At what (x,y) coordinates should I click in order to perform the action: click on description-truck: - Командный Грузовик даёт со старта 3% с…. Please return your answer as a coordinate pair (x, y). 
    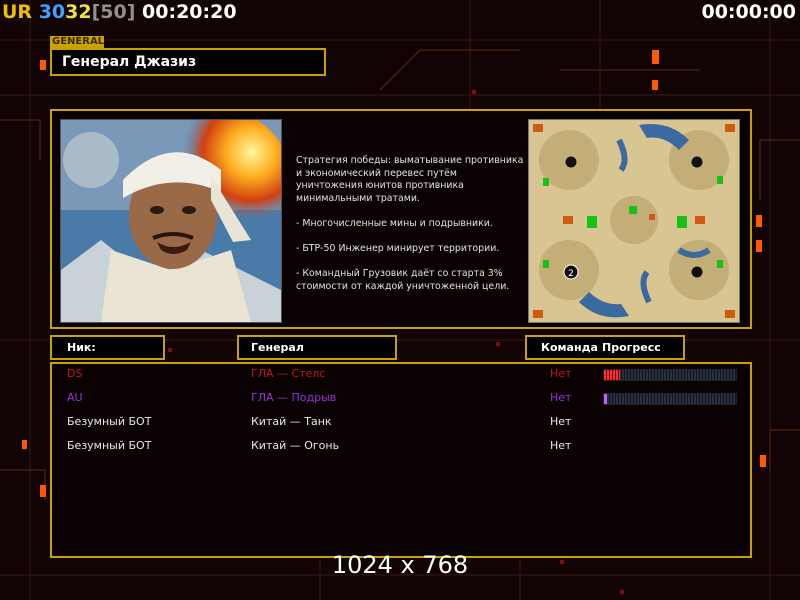
    Looking at the image, I should click on (403, 280).